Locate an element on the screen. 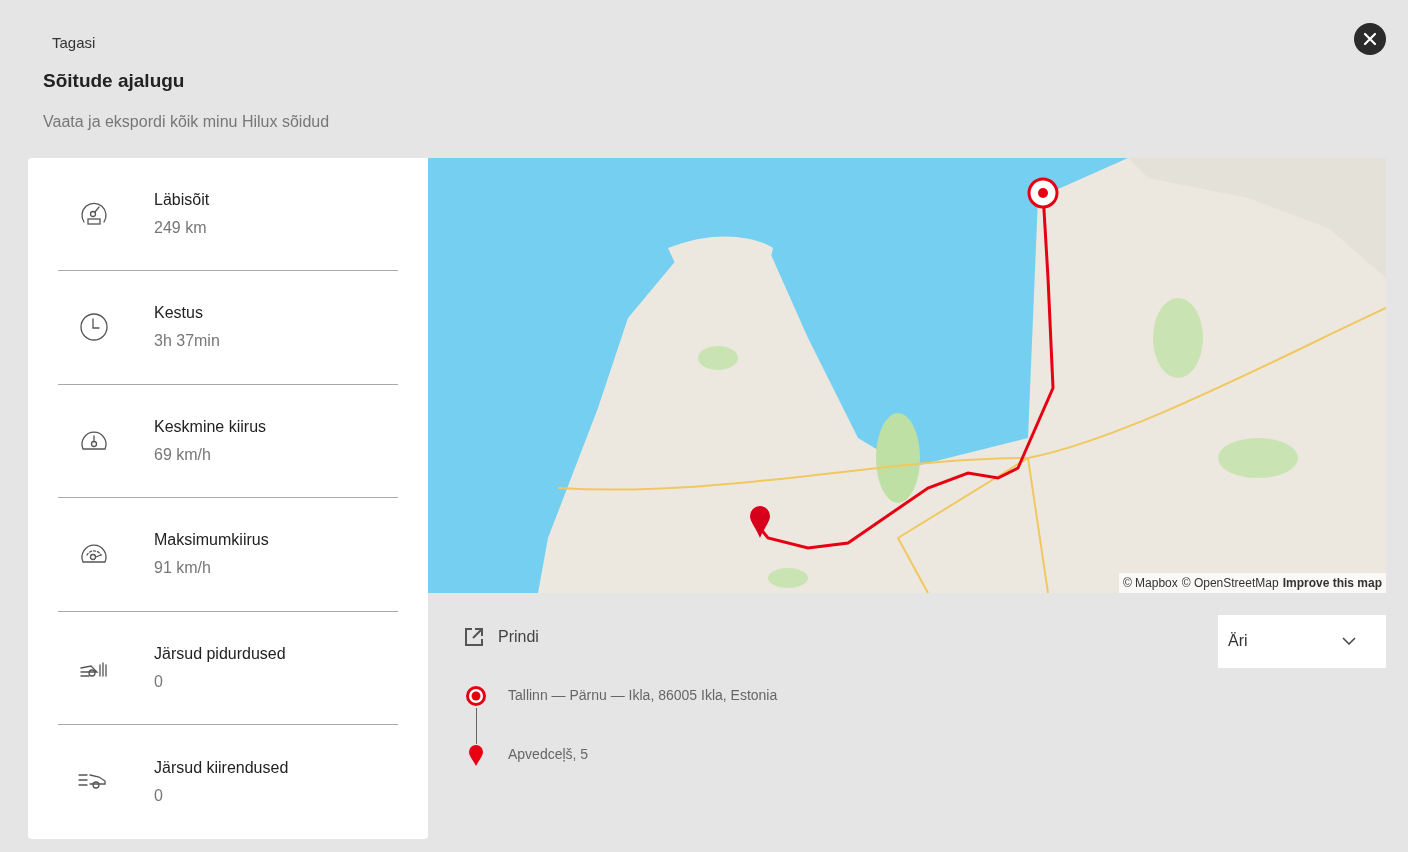 The image size is (1408, 852). waypoint-address: Tallinn — Pärnu — Ikla, 86005 Ikla, Estonia is located at coordinates (643, 695).